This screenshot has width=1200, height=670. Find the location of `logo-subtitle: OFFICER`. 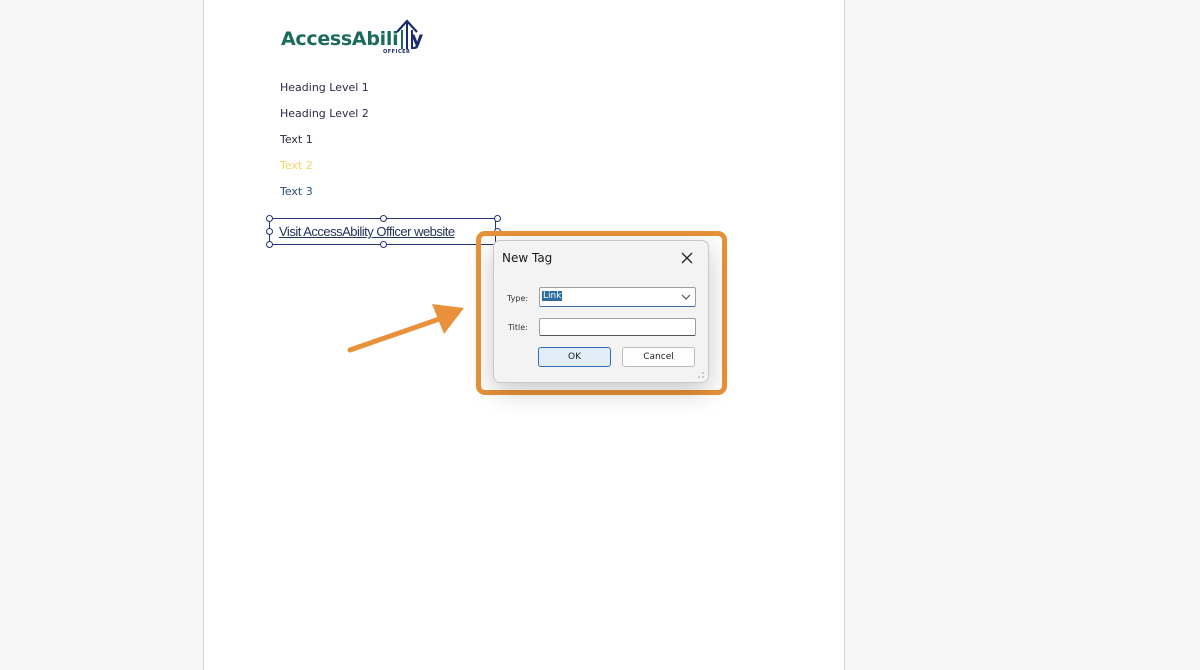

logo-subtitle: OFFICER is located at coordinates (397, 52).